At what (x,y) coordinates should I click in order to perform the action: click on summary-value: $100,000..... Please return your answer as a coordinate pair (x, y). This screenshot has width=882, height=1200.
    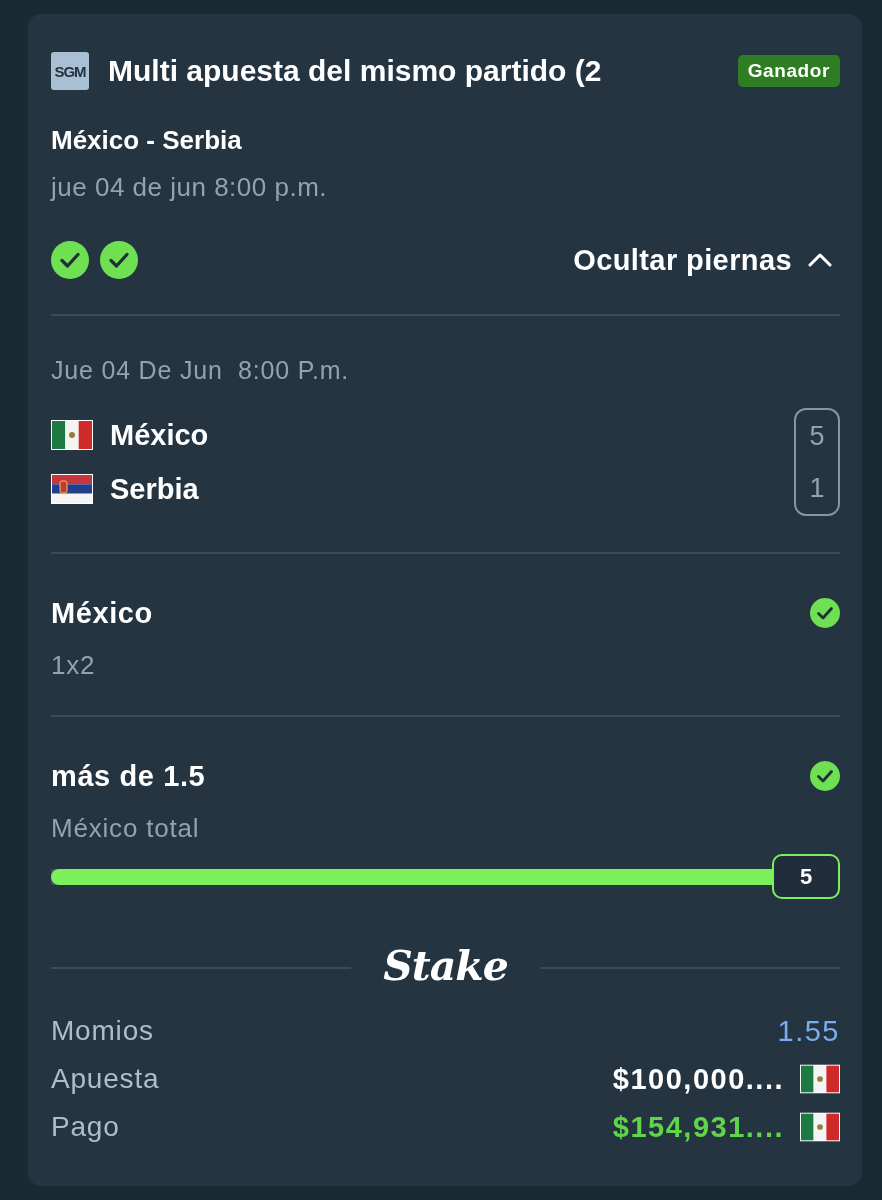
    Looking at the image, I should click on (698, 1079).